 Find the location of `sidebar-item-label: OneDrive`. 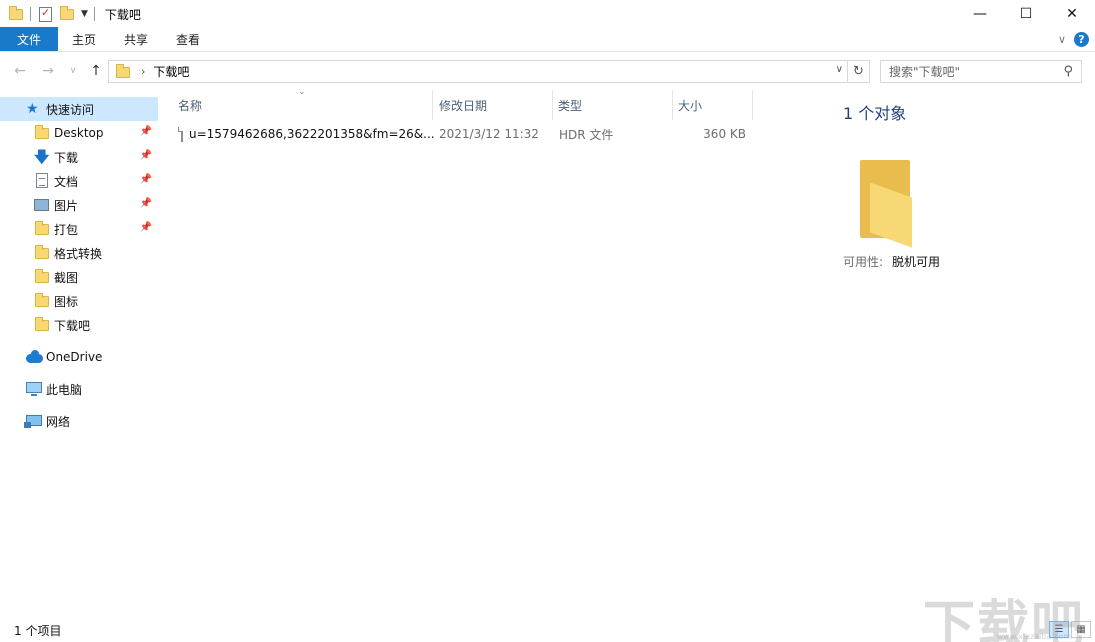

sidebar-item-label: OneDrive is located at coordinates (74, 357).